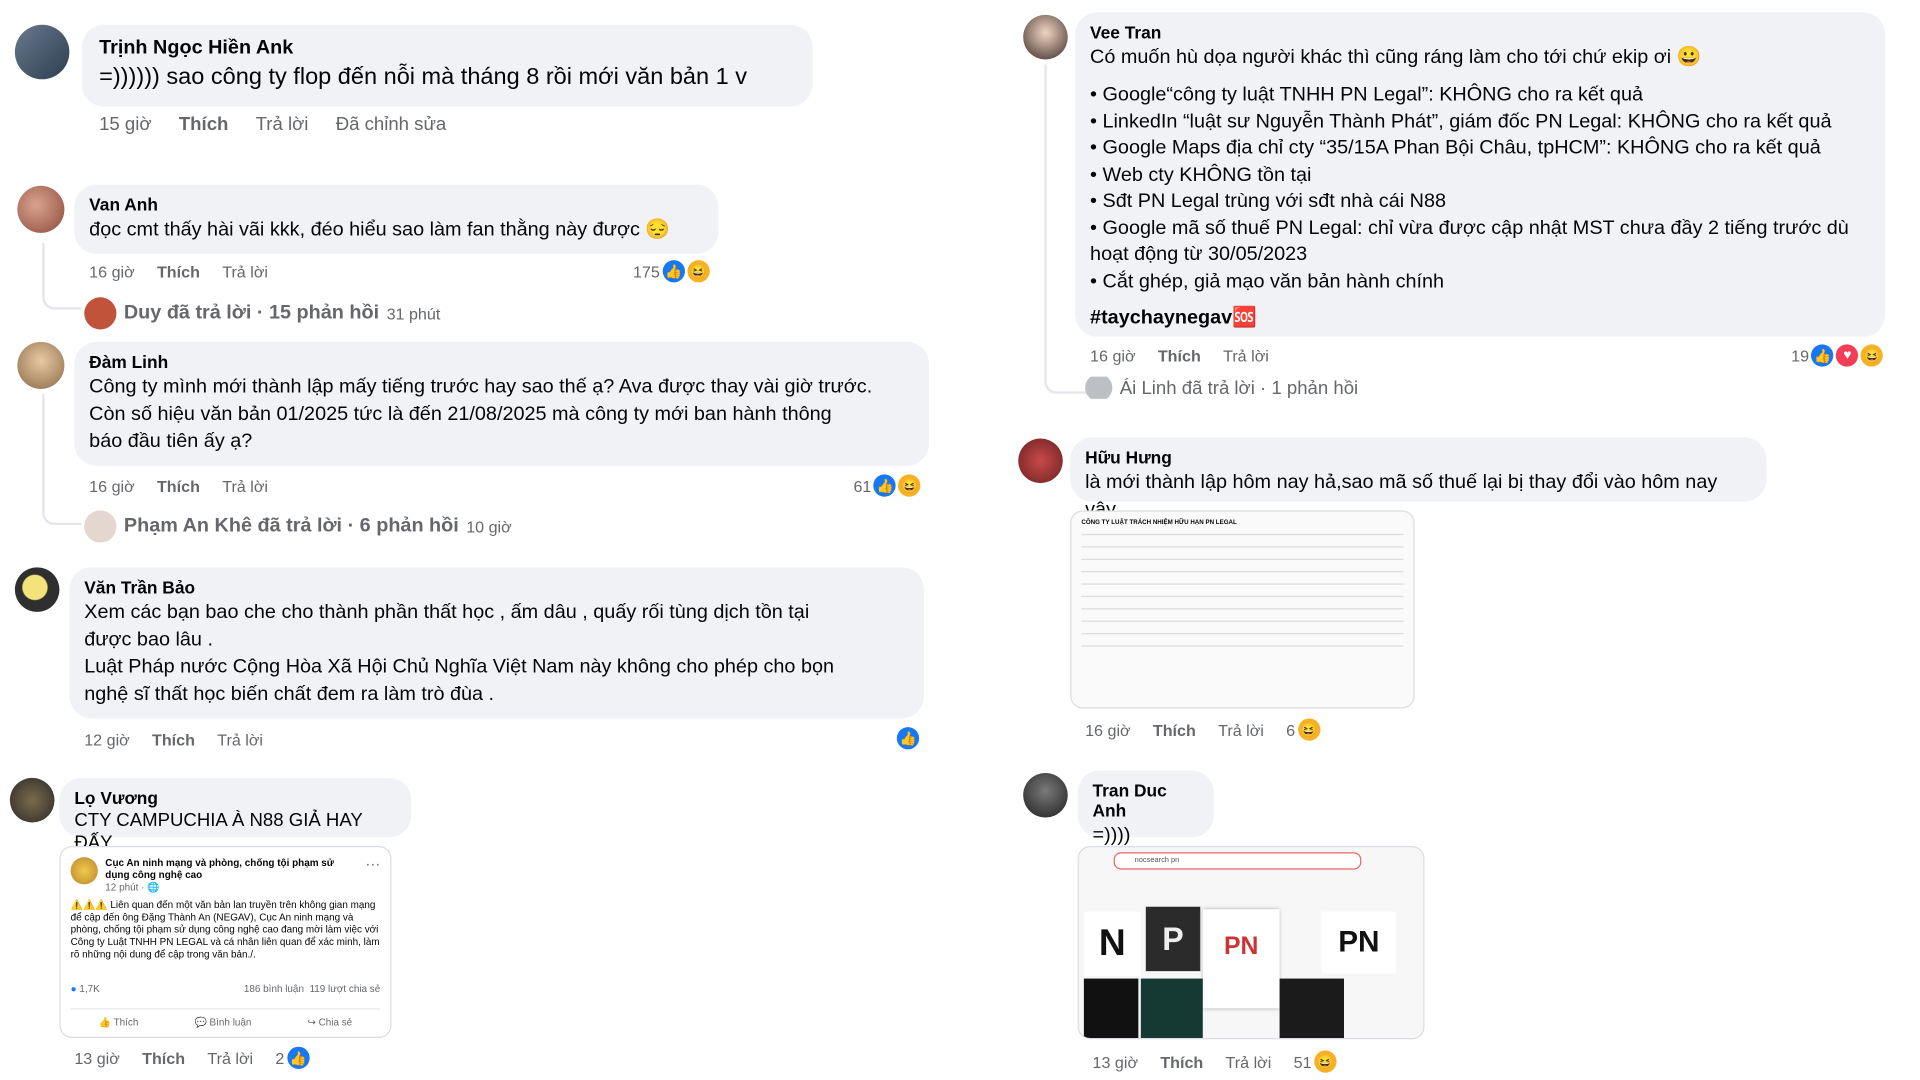  I want to click on commenter-name: Lọ Vương, so click(235, 798).